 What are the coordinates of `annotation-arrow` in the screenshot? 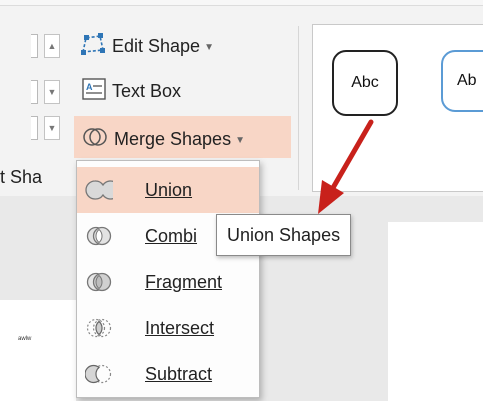 It's located at (346, 166).